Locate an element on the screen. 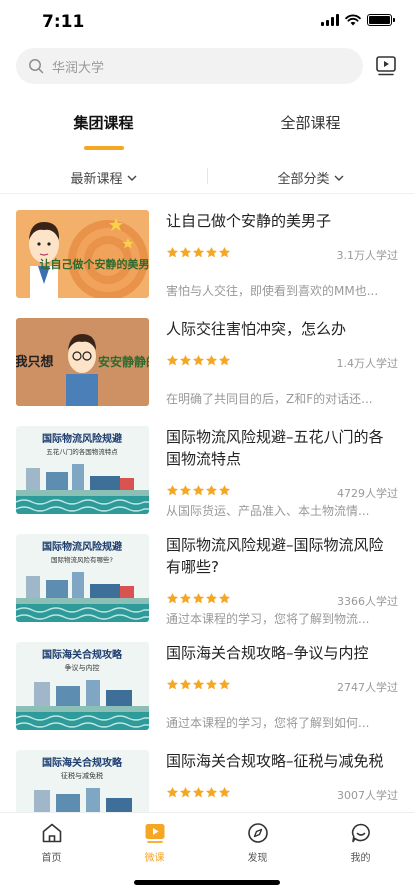  cellular-signal-icon is located at coordinates (330, 20).